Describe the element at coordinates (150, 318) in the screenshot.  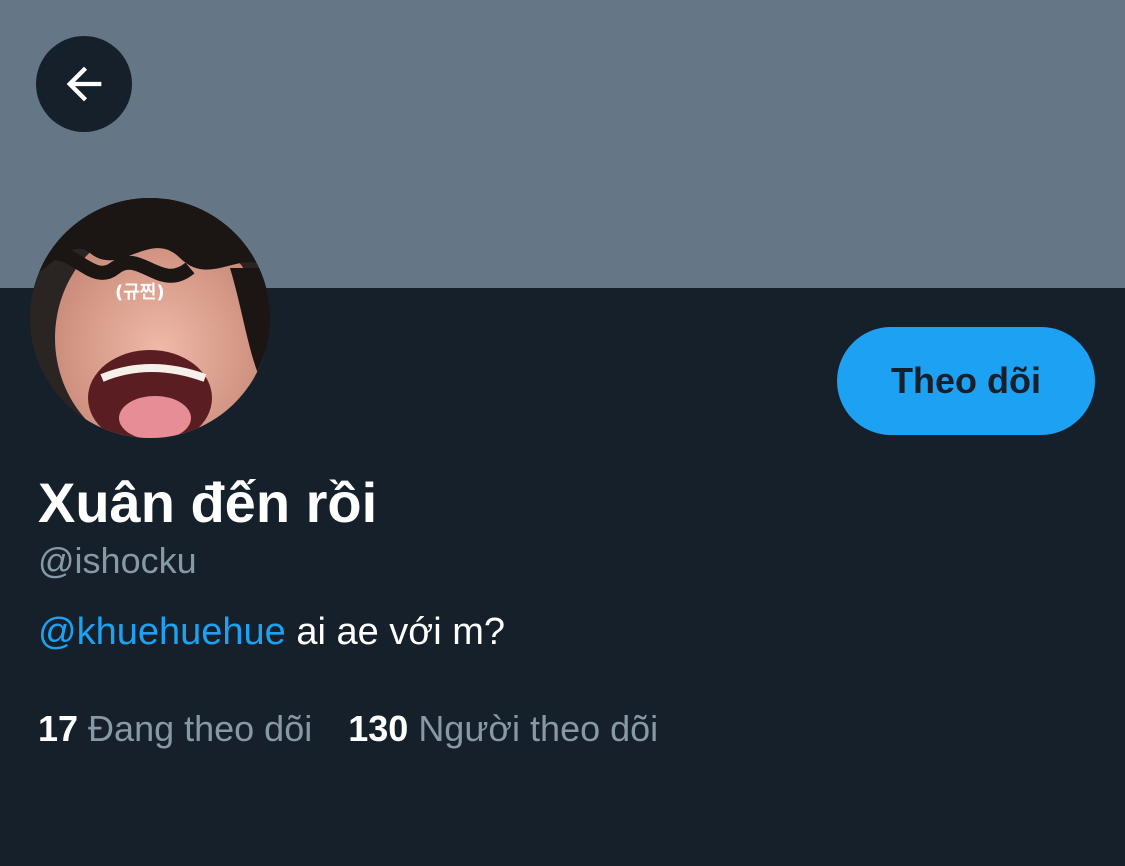
I see `avatar: (규찐)` at that location.